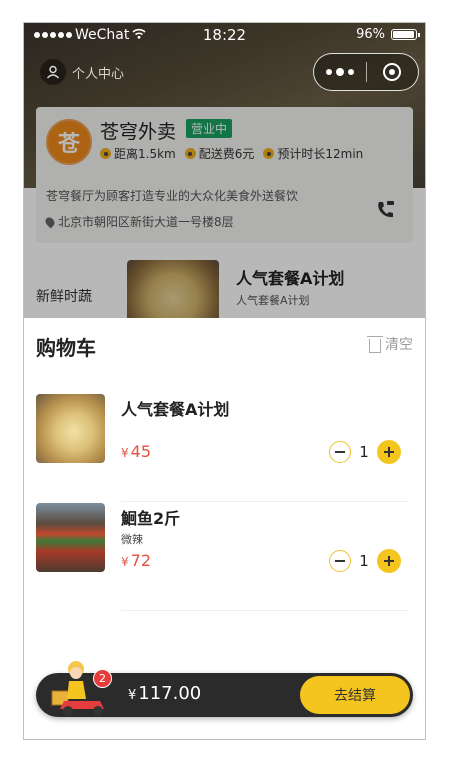 The height and width of the screenshot is (759, 450). Describe the element at coordinates (165, 693) in the screenshot. I see `cart-total: ¥117.00` at that location.